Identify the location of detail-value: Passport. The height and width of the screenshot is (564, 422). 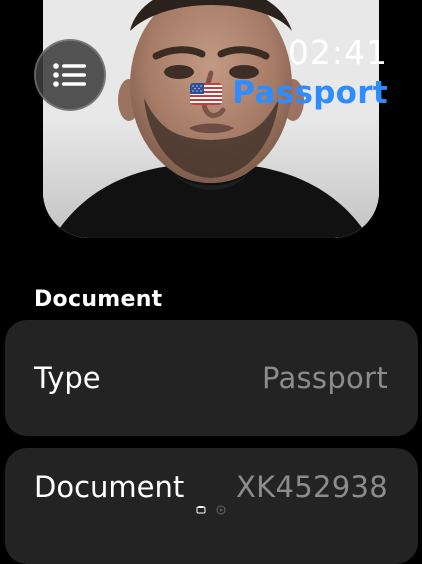
(324, 378).